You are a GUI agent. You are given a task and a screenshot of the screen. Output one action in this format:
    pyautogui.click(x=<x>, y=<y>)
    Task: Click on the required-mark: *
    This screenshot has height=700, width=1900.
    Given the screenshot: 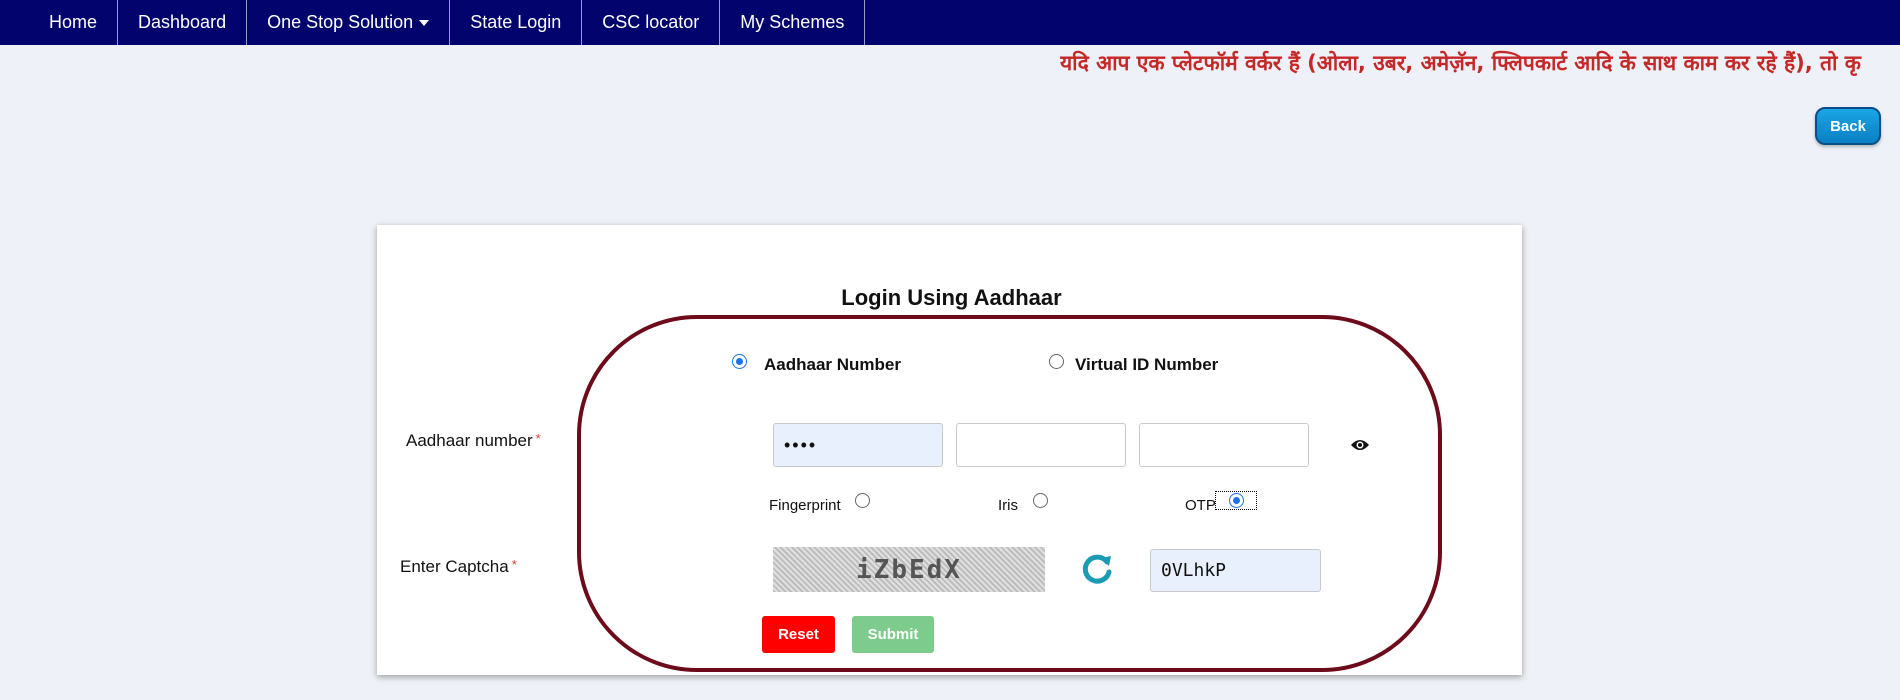 What is the action you would take?
    pyautogui.click(x=538, y=438)
    